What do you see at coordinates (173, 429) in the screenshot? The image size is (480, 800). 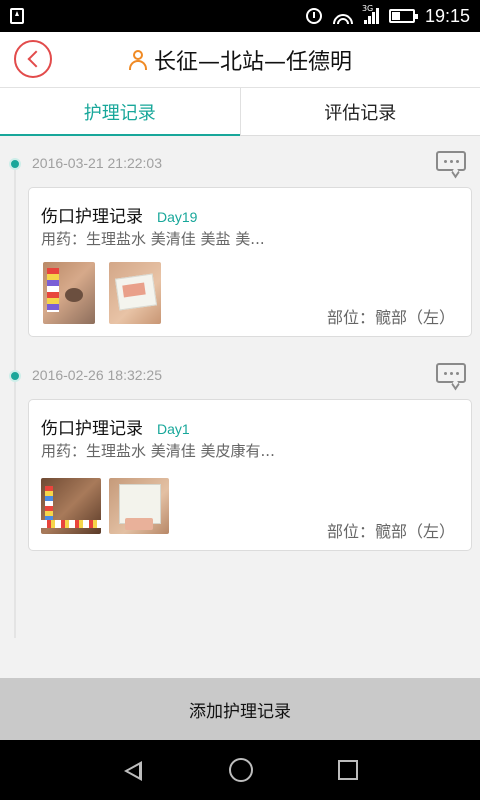 I see `record-day-badge: Day1` at bounding box center [173, 429].